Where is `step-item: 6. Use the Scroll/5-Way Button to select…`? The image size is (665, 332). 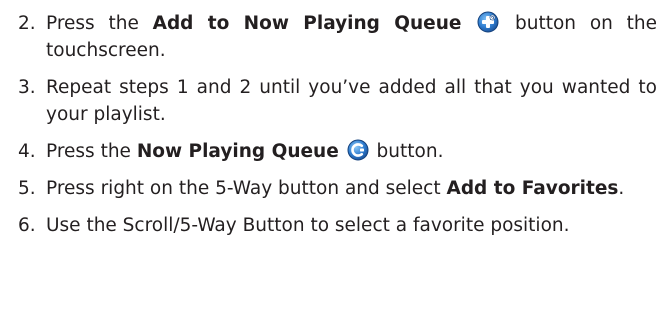 step-item: 6. Use the Scroll/5-Way Button to select… is located at coordinates (337, 225).